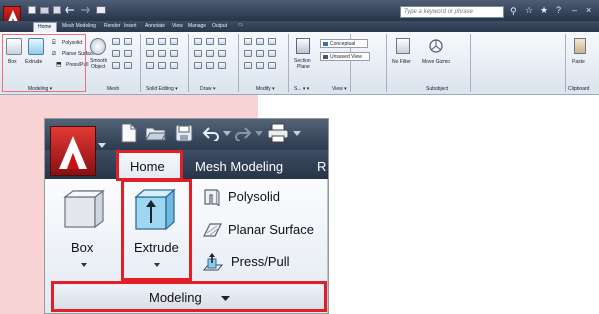 The image size is (599, 314). What do you see at coordinates (240, 25) in the screenshot?
I see `mini-tab-overflow-icon: ▭` at bounding box center [240, 25].